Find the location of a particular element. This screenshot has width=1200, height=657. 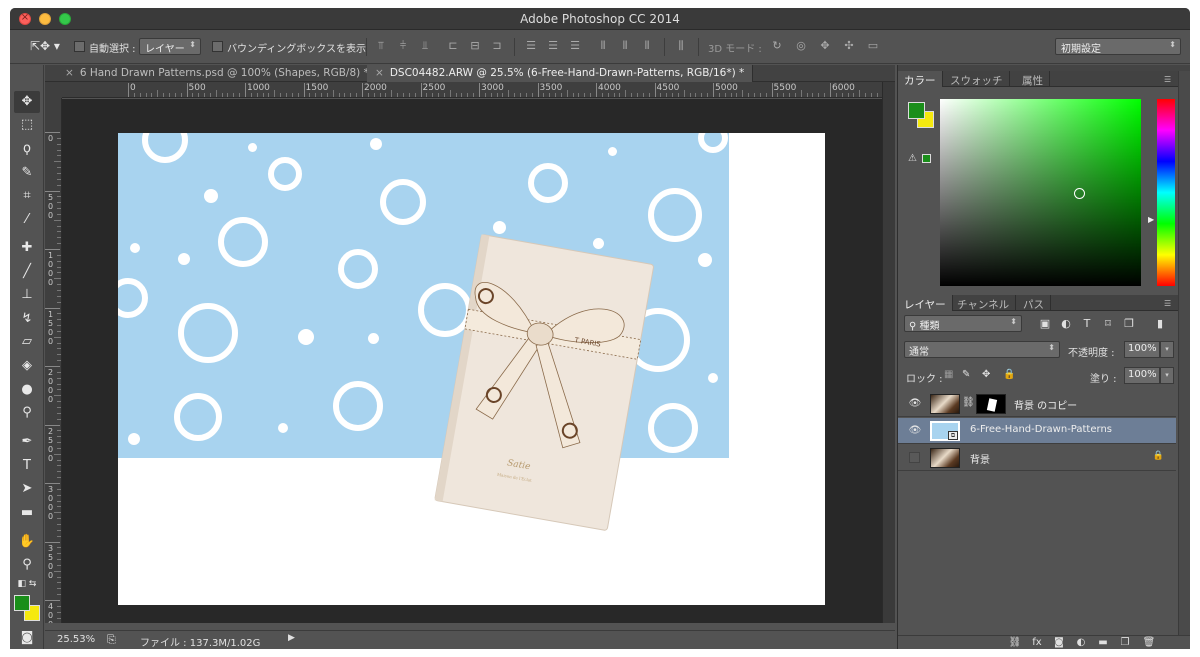

layer-row-background-copy: 👁 ⛓ 背景 のコピー is located at coordinates (1037, 404).